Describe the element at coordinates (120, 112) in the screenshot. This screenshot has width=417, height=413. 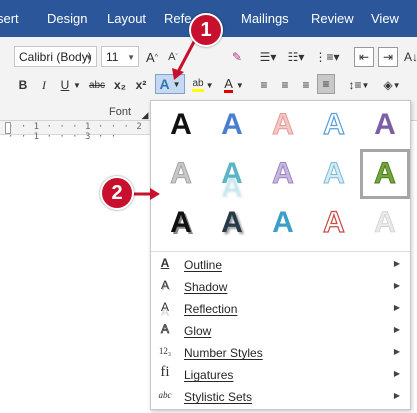
I see `font-group-label: Font` at that location.